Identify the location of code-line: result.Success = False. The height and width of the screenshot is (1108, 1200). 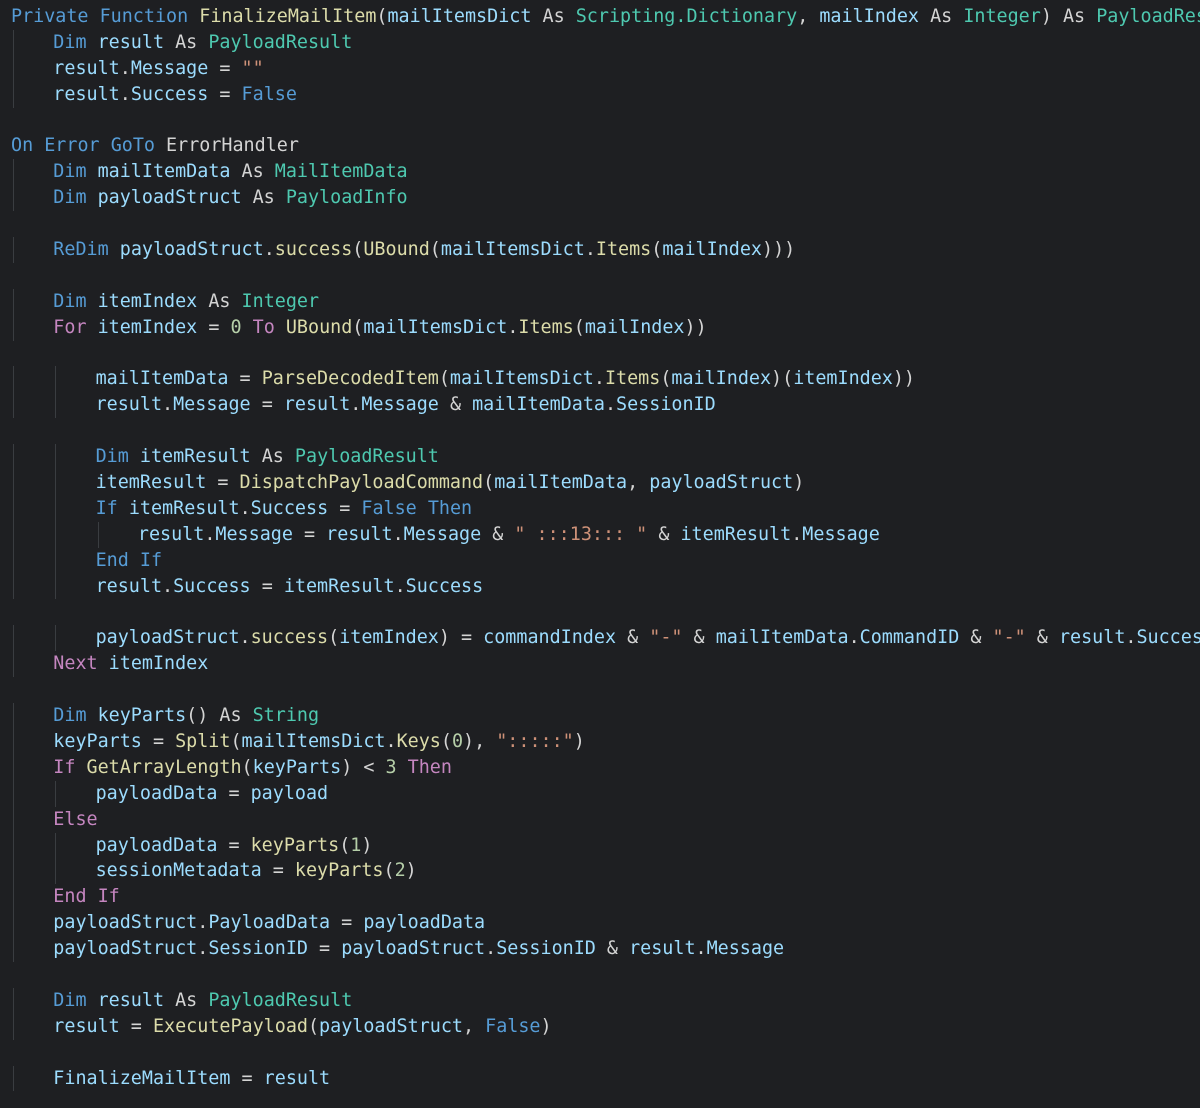
(600, 94).